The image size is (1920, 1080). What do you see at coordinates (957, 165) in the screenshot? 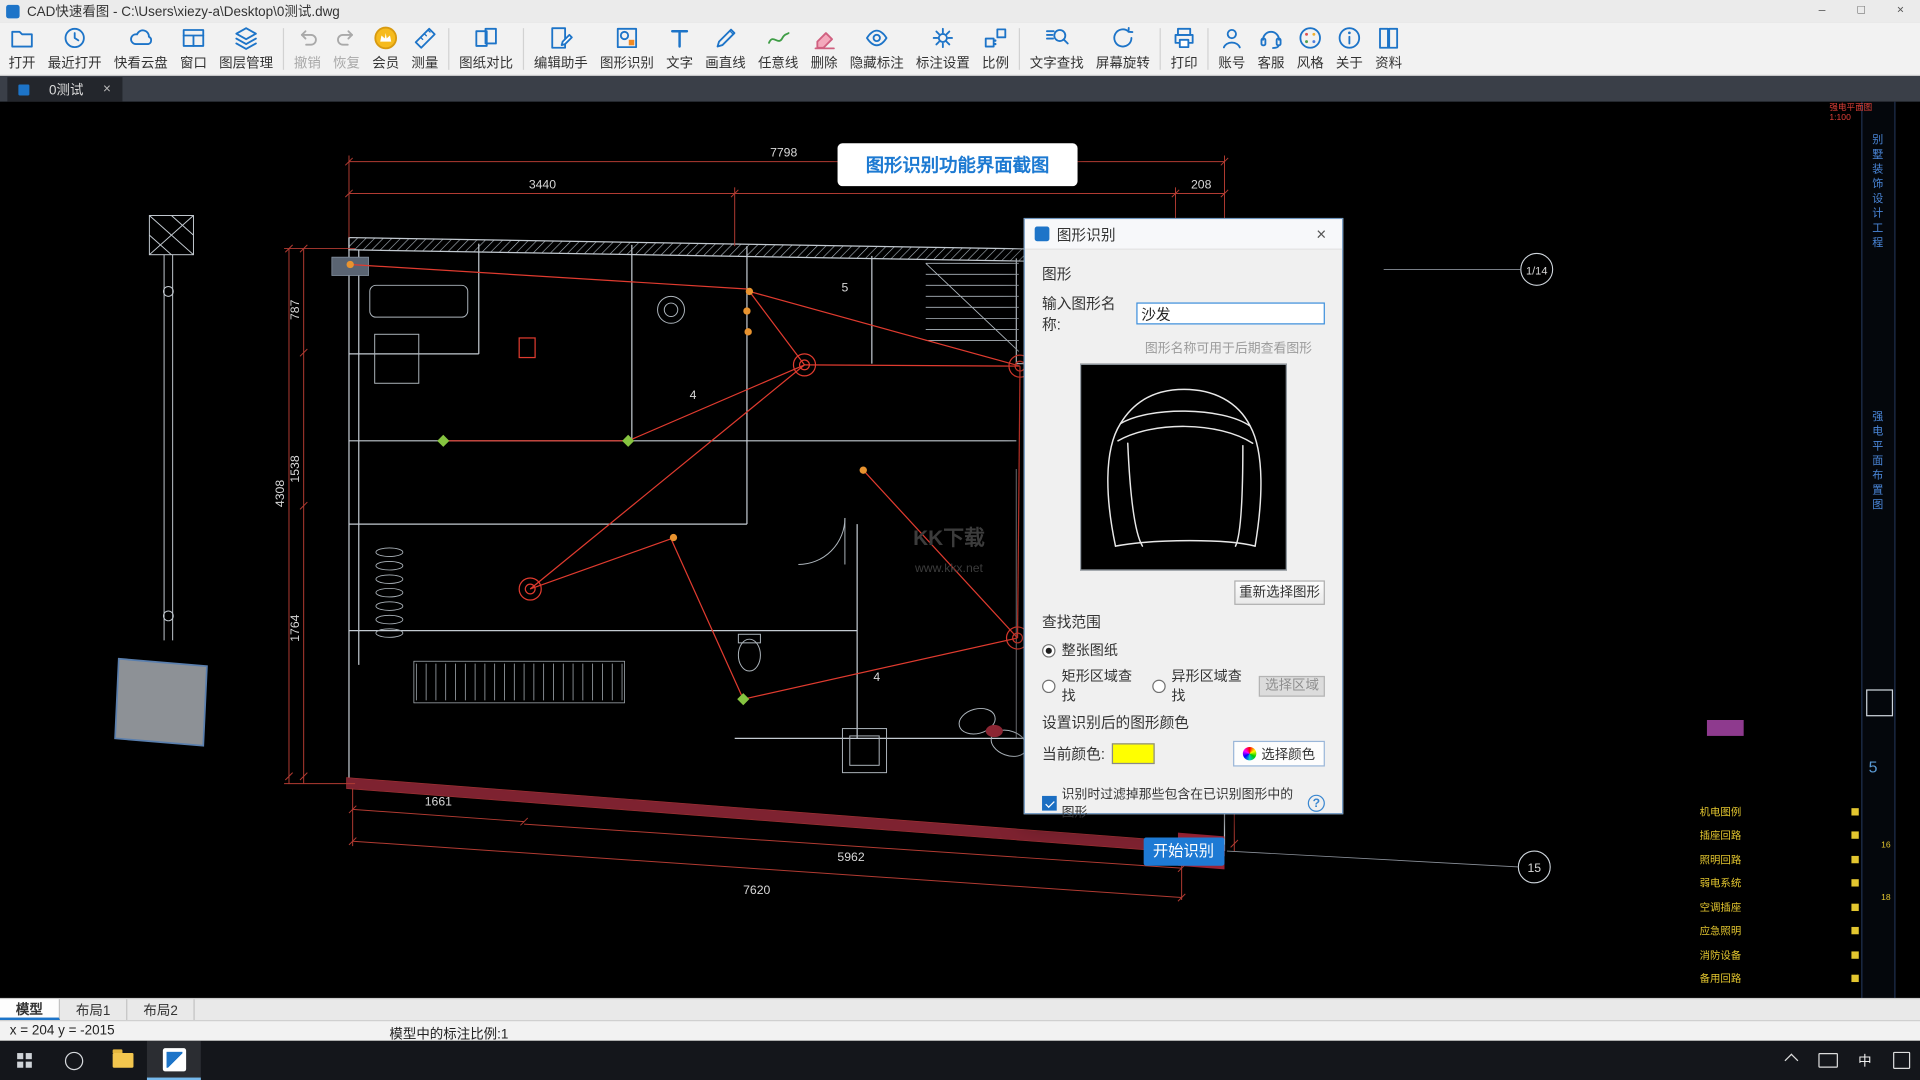
I see `feature-banner: 图形识别功能界面截图` at bounding box center [957, 165].